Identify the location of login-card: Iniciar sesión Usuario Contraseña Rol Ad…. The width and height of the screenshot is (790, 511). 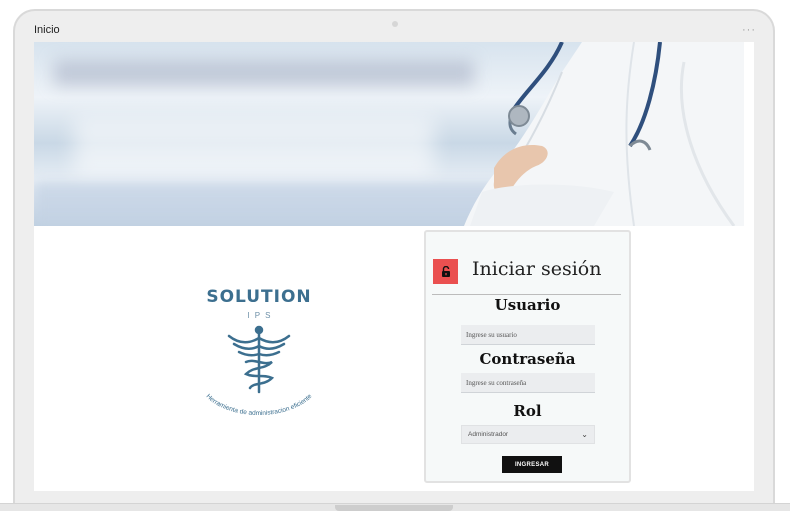
(527, 356).